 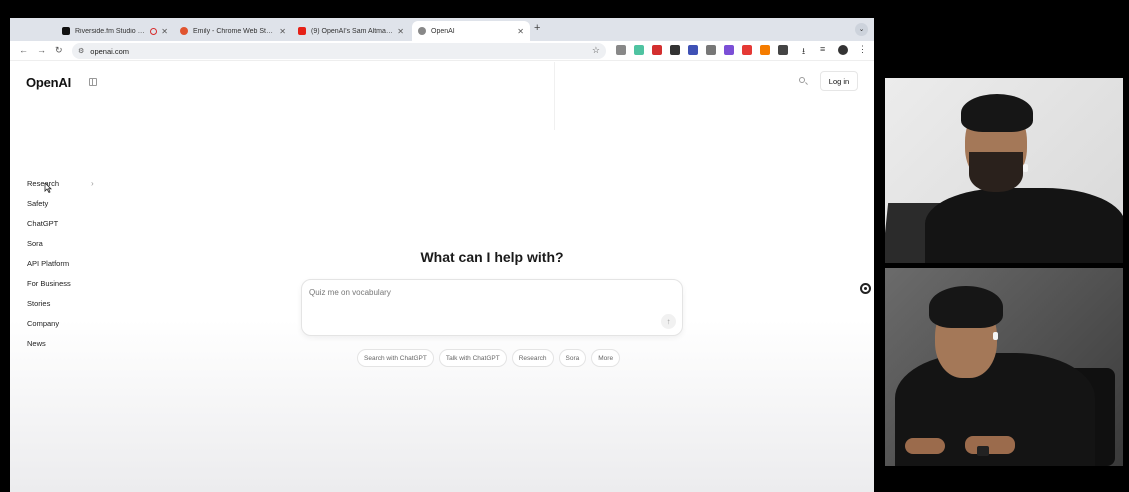 What do you see at coordinates (822, 49) in the screenshot?
I see `cast-icon: ≡` at bounding box center [822, 49].